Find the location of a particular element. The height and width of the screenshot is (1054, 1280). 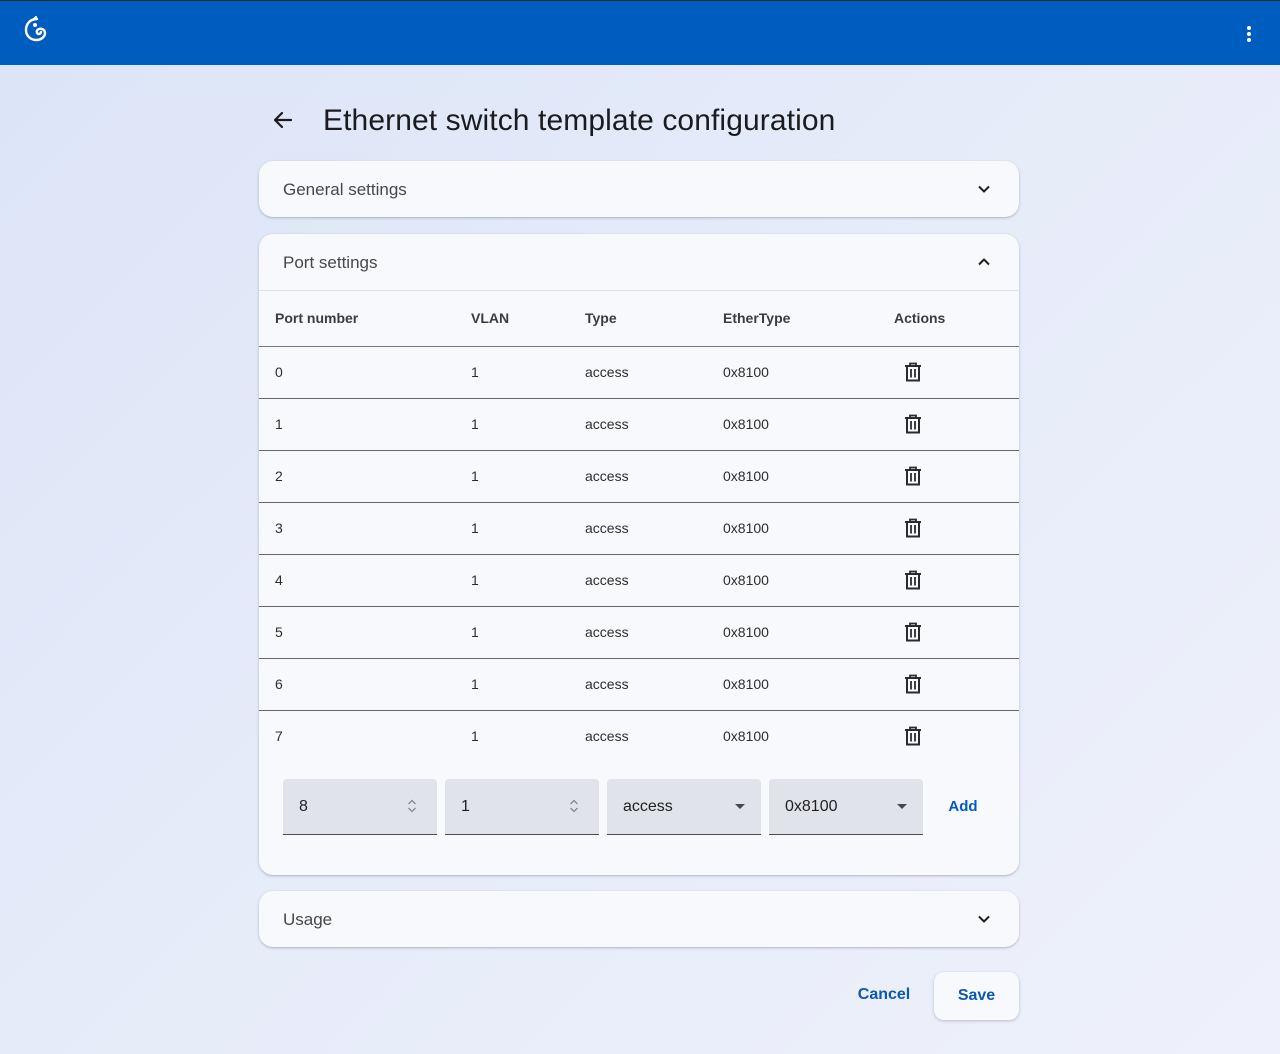

usage-header: Usage is located at coordinates (639, 919).